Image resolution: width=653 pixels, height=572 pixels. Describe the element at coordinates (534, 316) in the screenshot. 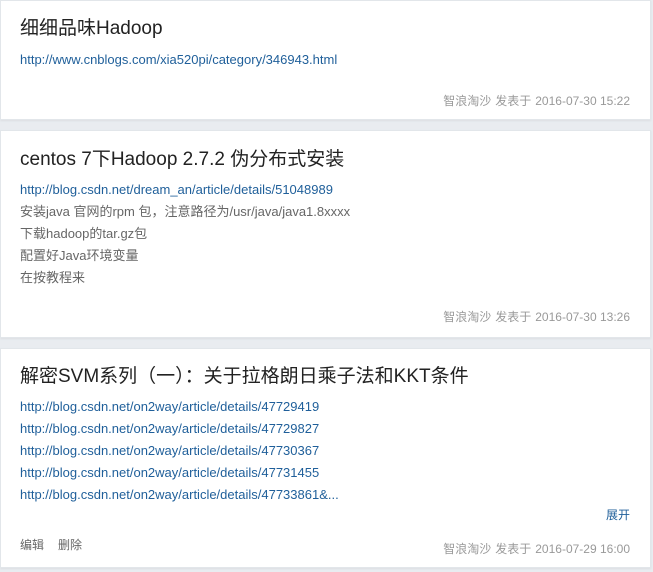

I see `post-meta: 智浪淘沙 发表于 2016-07-30 13:26` at that location.